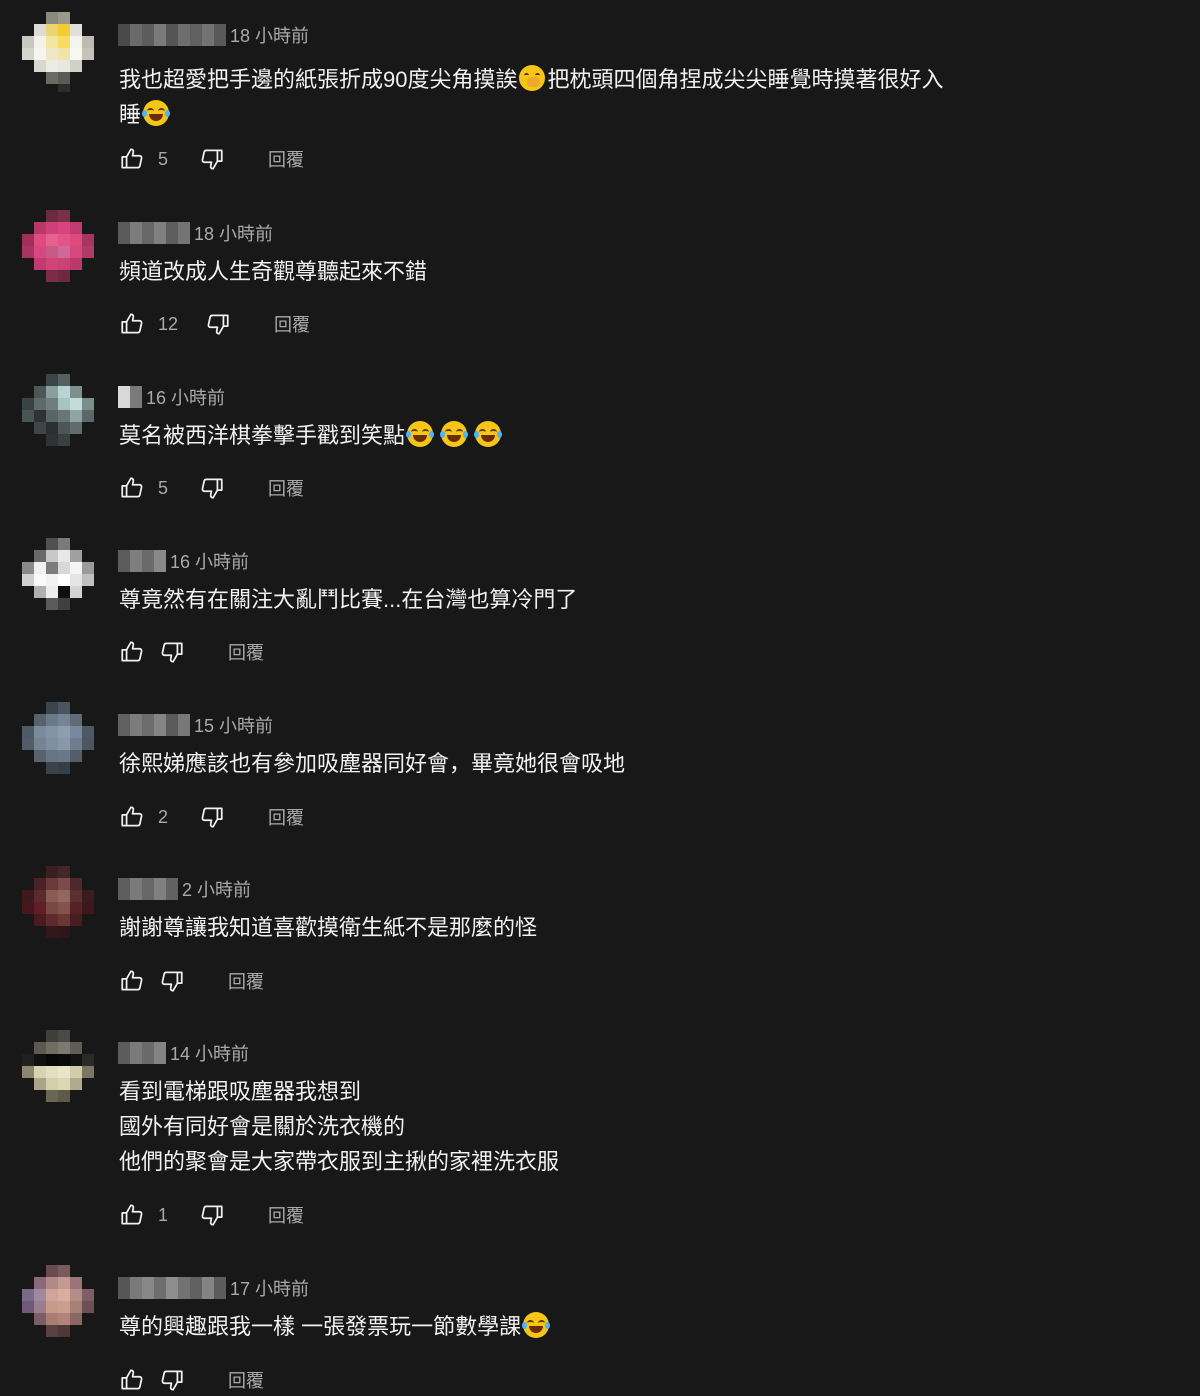 Image resolution: width=1200 pixels, height=1396 pixels. What do you see at coordinates (318, 79) in the screenshot?
I see `comment-text-part: 我也超愛把手邊的紙張折成90度尖角摸誒` at bounding box center [318, 79].